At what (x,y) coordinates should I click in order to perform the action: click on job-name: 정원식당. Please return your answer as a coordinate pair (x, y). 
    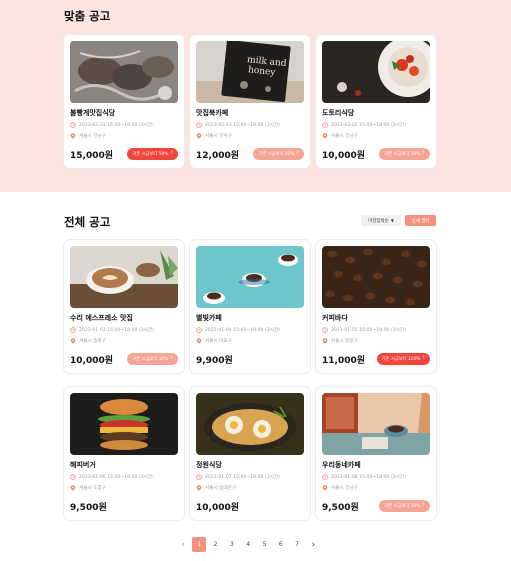
    Looking at the image, I should click on (209, 465).